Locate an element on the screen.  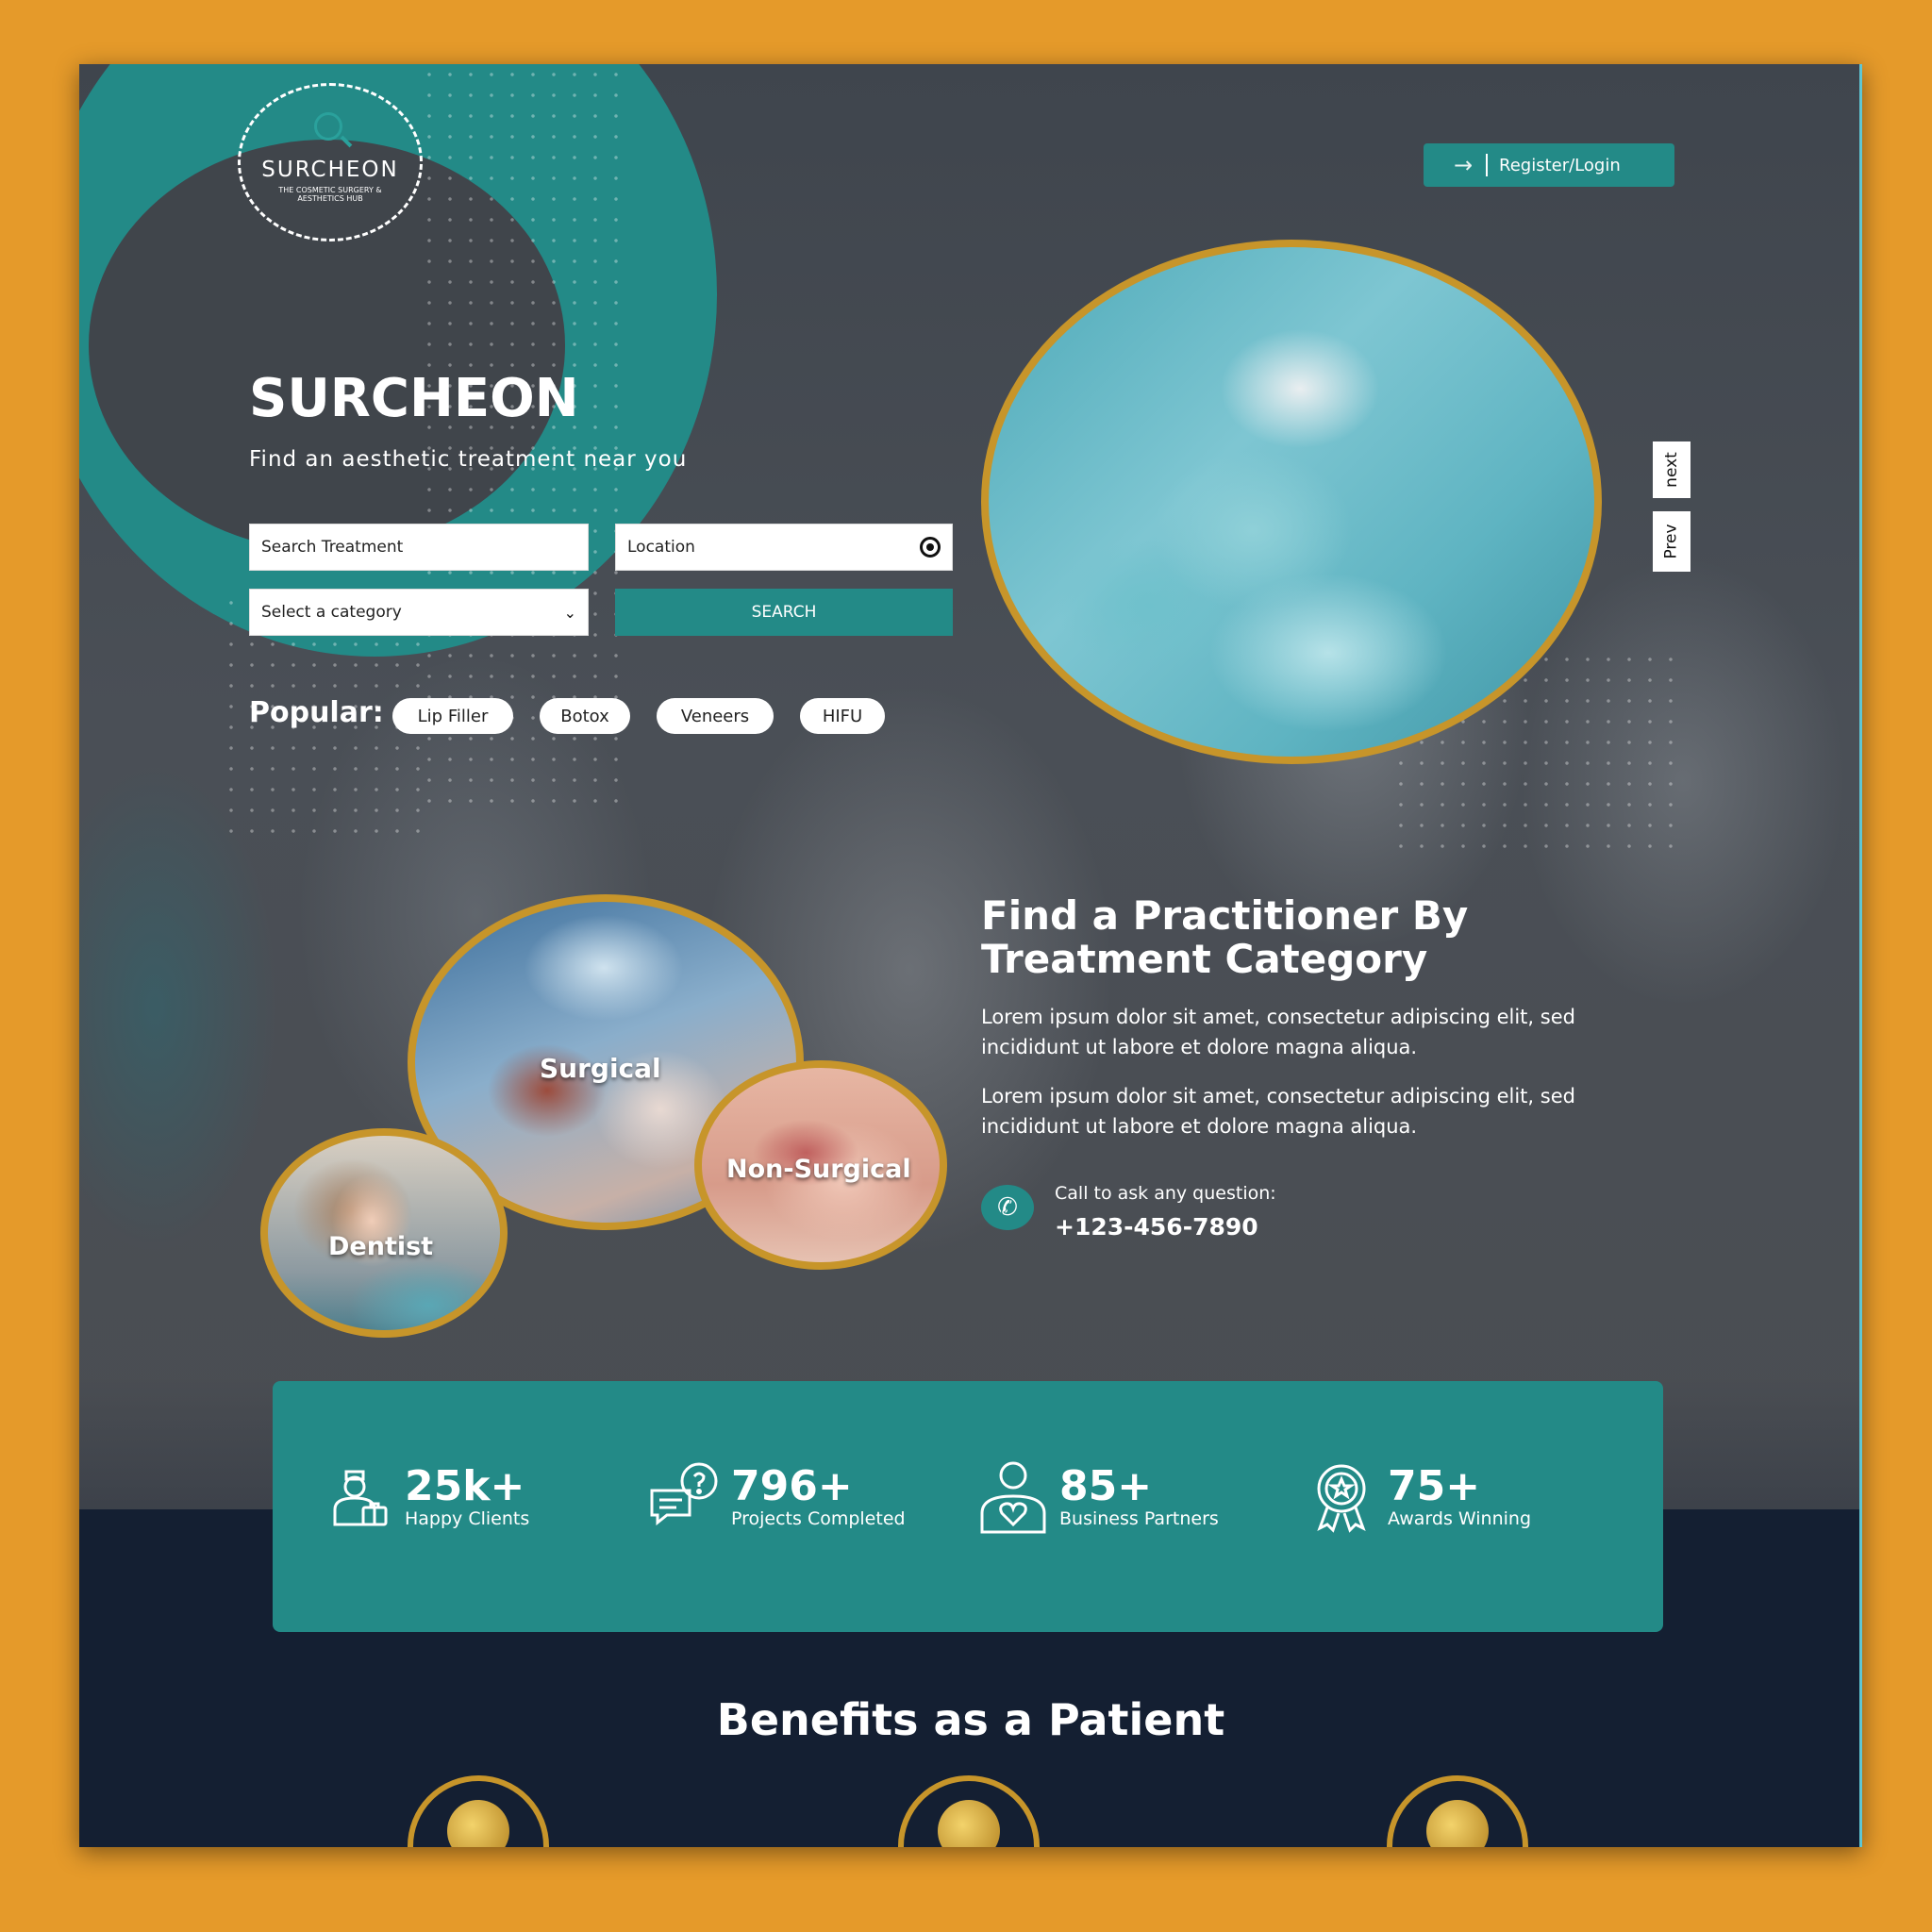
carousel-next-label: next is located at coordinates (1671, 470).